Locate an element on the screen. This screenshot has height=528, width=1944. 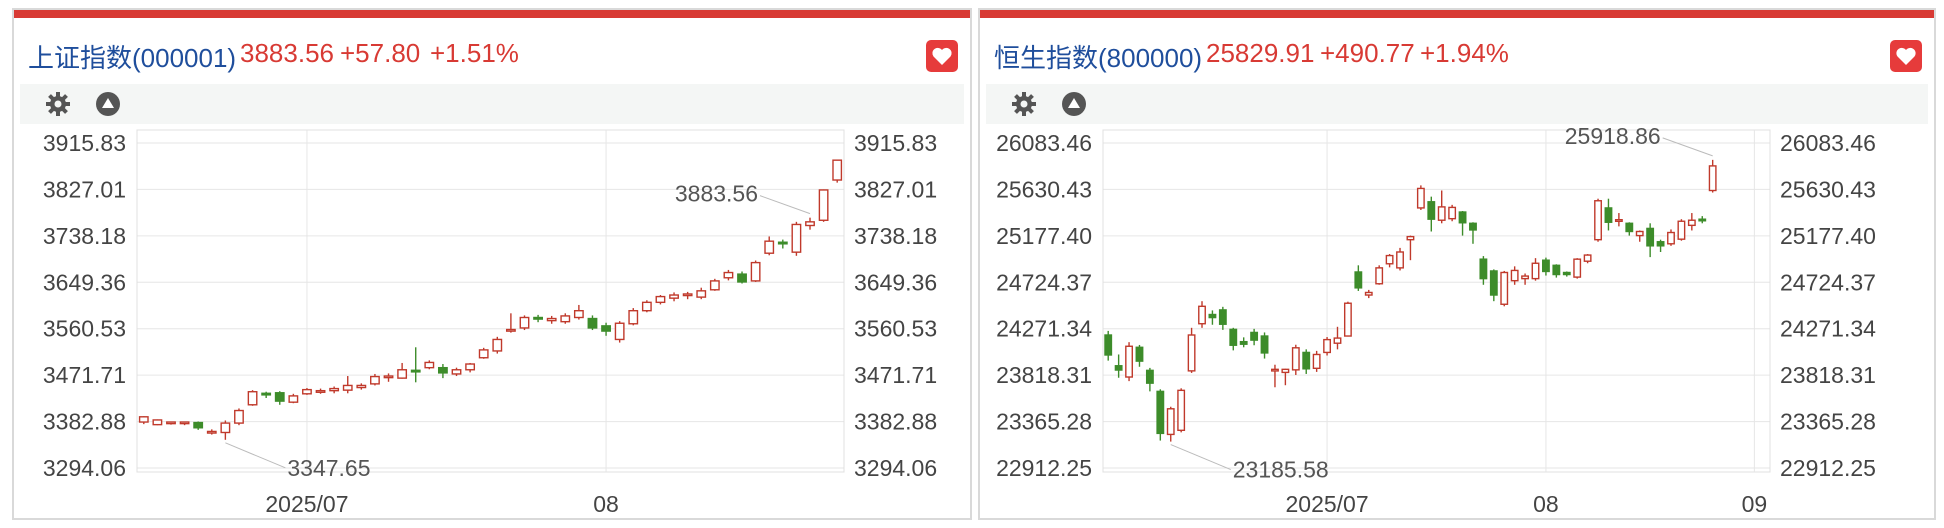
y-tick-label-right: 3471.71 is located at coordinates (895, 375).